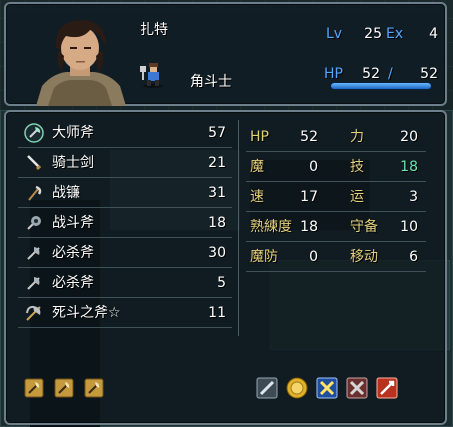 The width and height of the screenshot is (453, 427). I want to click on inventory-item-name: 战镰, so click(66, 193).